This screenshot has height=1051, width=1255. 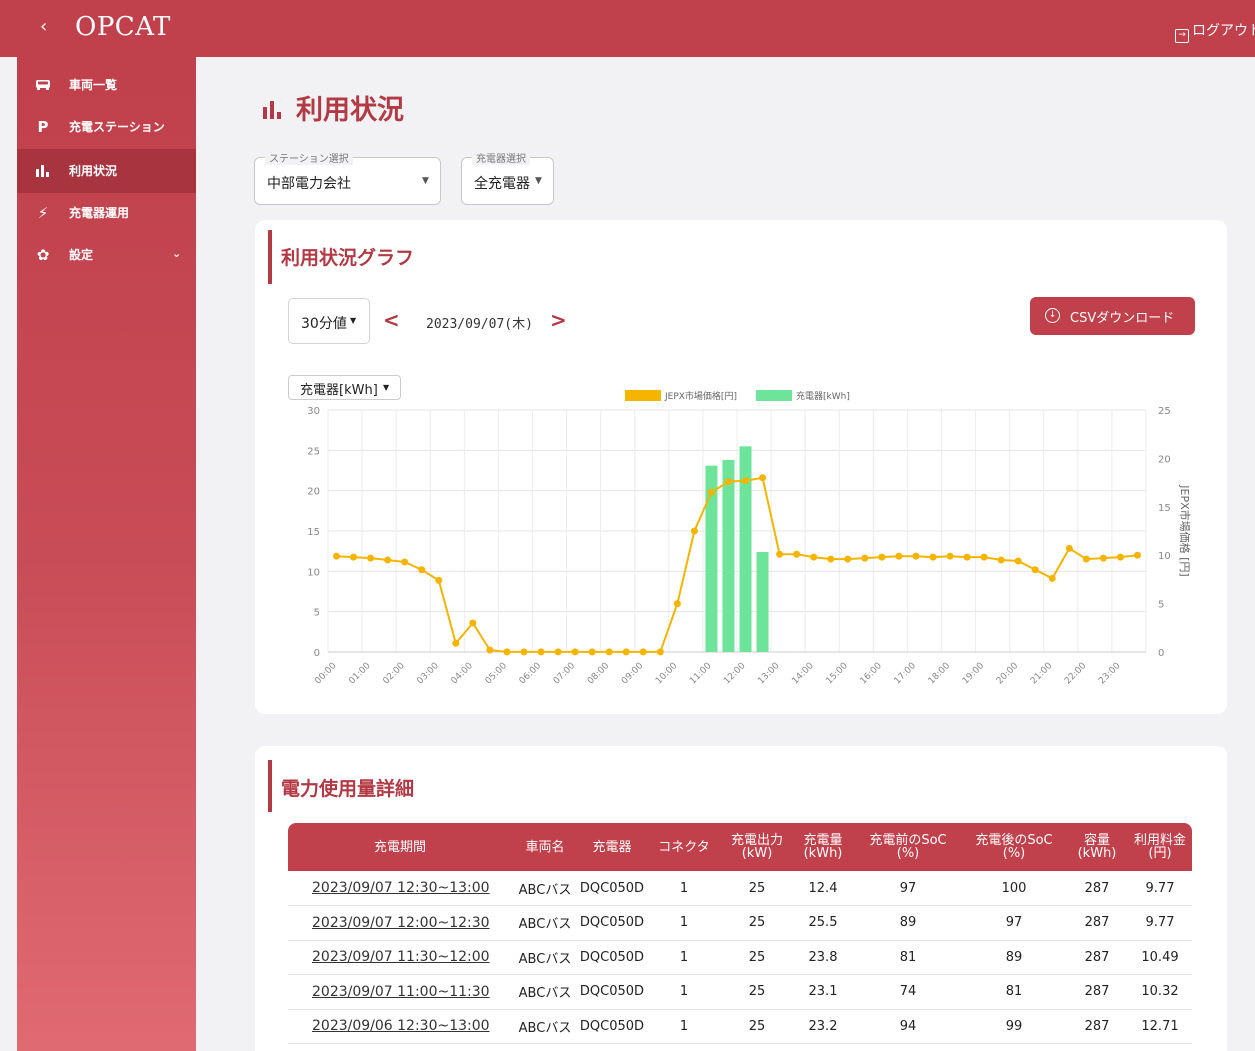 What do you see at coordinates (350, 110) in the screenshot?
I see `page-title-text: 利用状況` at bounding box center [350, 110].